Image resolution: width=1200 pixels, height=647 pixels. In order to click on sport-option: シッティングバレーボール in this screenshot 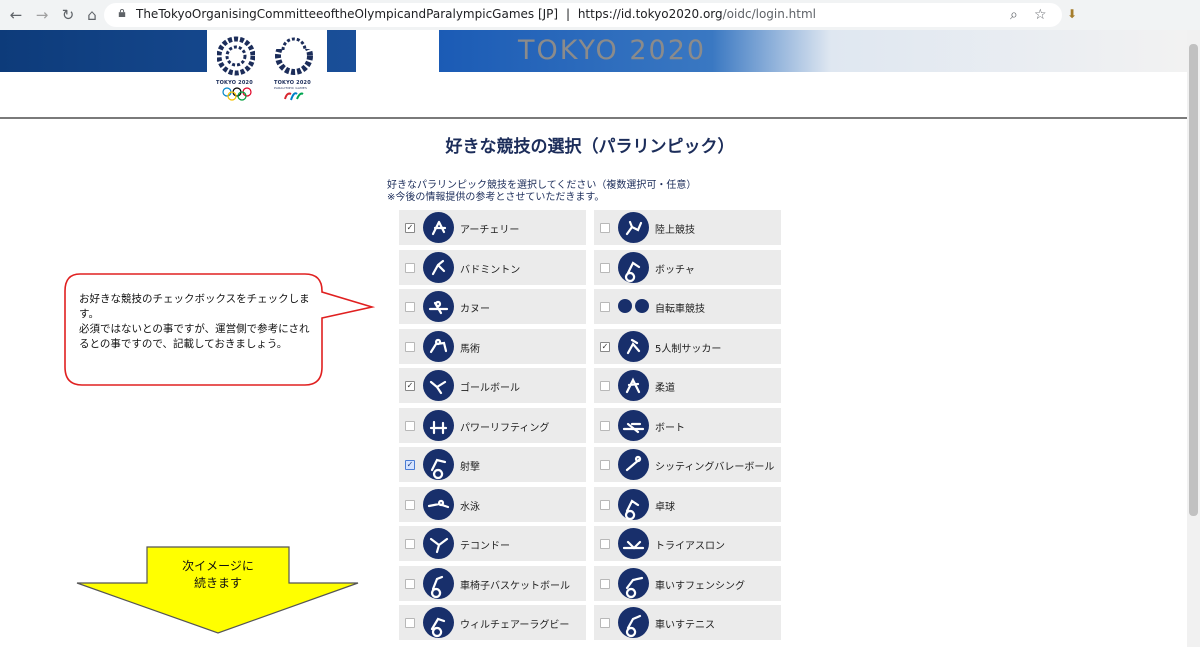, I will do `click(687, 464)`.